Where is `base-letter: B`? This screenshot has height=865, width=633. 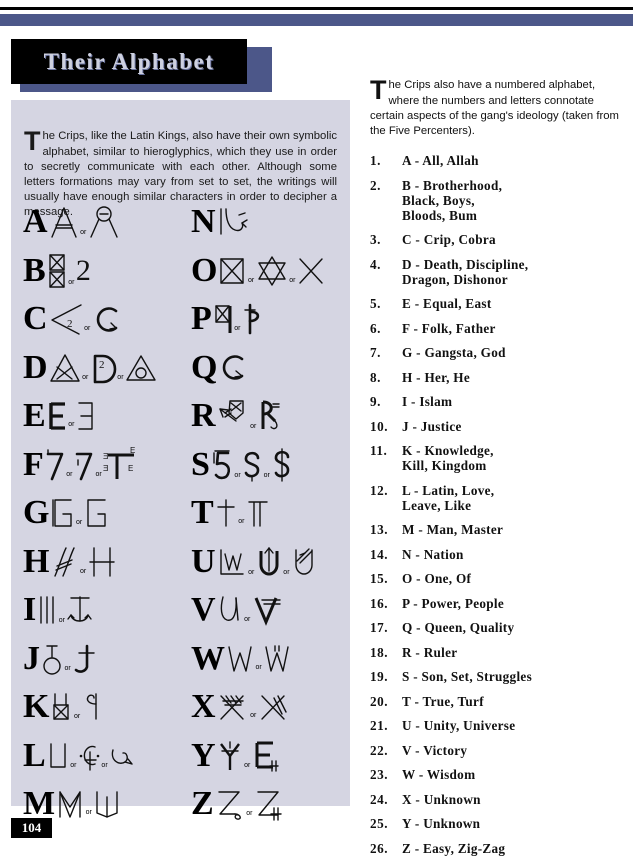
base-letter: B is located at coordinates (34, 270).